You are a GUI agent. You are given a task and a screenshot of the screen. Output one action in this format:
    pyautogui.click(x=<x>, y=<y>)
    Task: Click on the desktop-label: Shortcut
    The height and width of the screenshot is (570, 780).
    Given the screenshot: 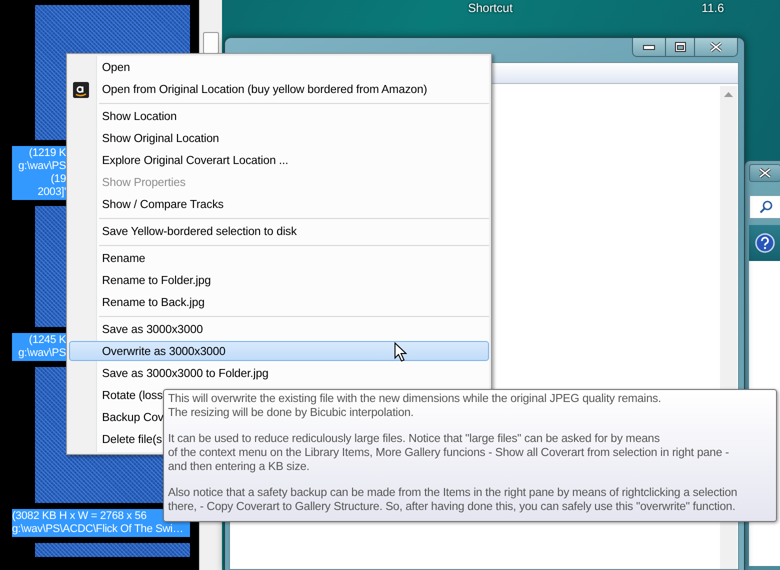 What is the action you would take?
    pyautogui.click(x=490, y=8)
    